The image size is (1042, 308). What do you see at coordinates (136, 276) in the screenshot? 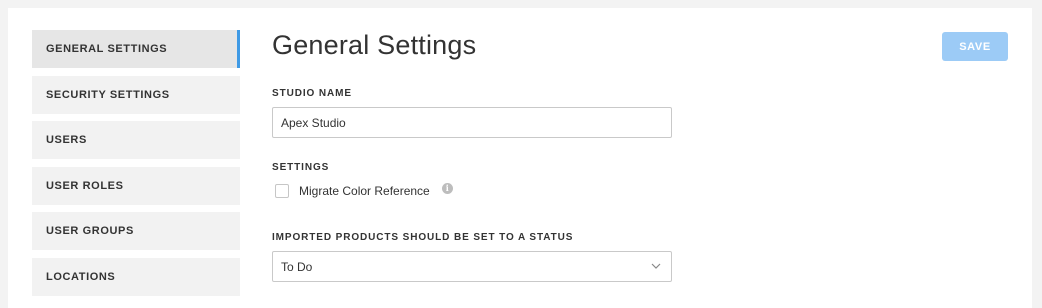
I see `sidebar-item-locations: LOCATIONS` at bounding box center [136, 276].